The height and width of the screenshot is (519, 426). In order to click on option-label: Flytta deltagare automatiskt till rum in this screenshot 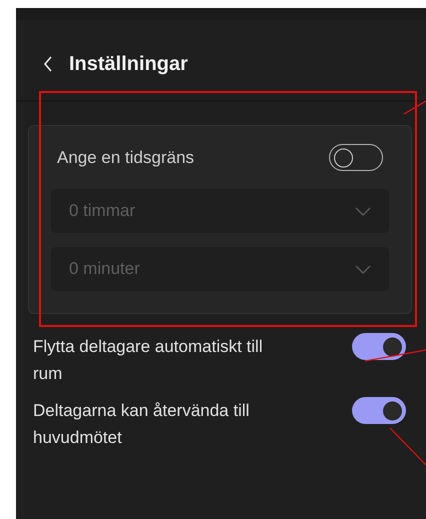, I will do `click(148, 360)`.